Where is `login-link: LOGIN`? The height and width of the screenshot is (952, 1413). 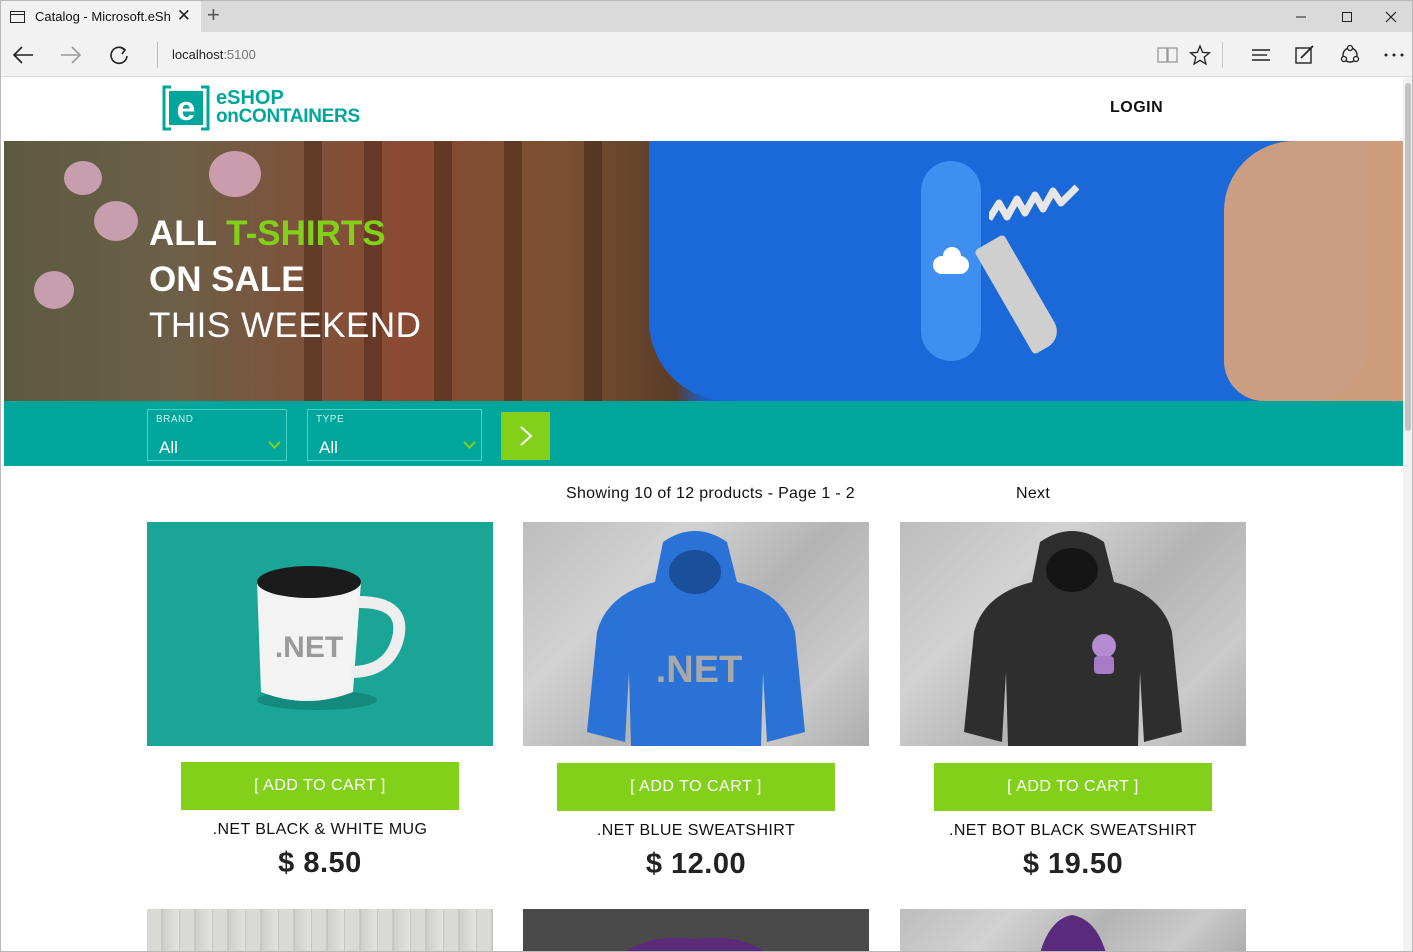
login-link: LOGIN is located at coordinates (1136, 108).